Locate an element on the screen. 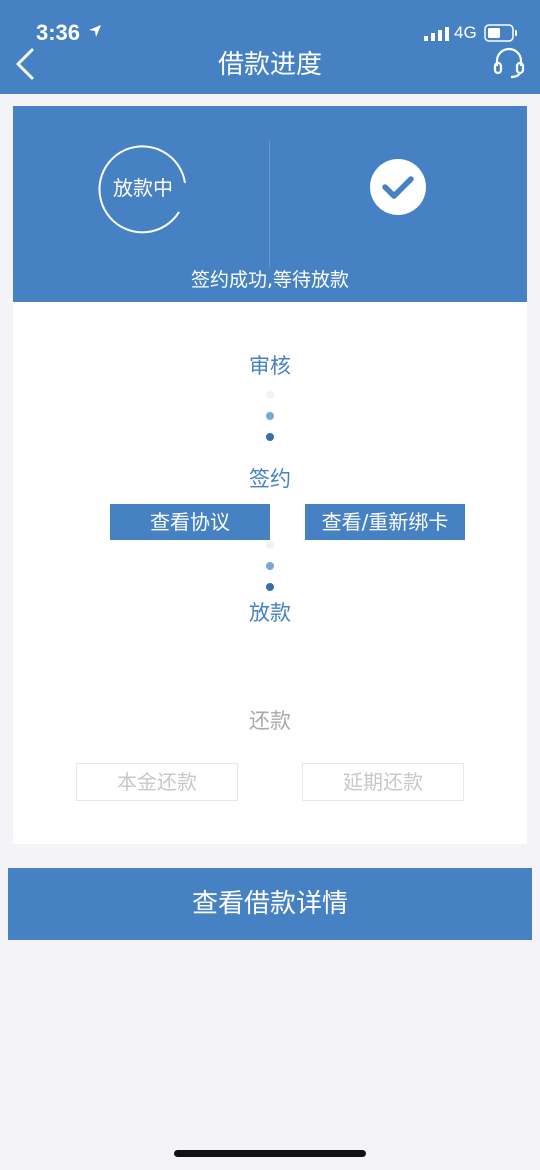  step-disburse: 放款 is located at coordinates (270, 613).